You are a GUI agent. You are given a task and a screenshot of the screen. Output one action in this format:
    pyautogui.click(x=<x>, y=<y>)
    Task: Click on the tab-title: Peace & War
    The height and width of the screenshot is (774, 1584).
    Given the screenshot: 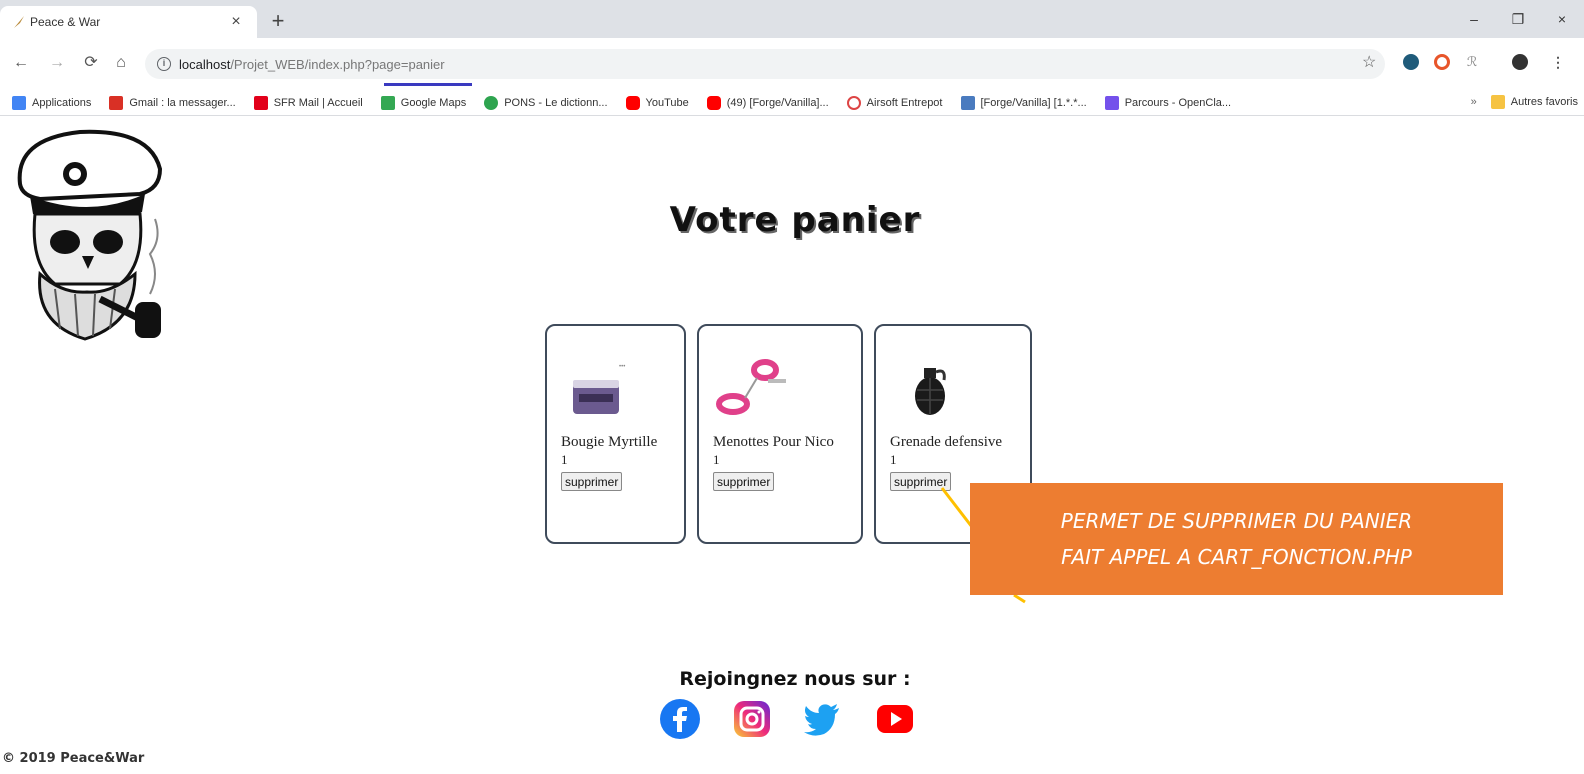 What is the action you would take?
    pyautogui.click(x=65, y=22)
    